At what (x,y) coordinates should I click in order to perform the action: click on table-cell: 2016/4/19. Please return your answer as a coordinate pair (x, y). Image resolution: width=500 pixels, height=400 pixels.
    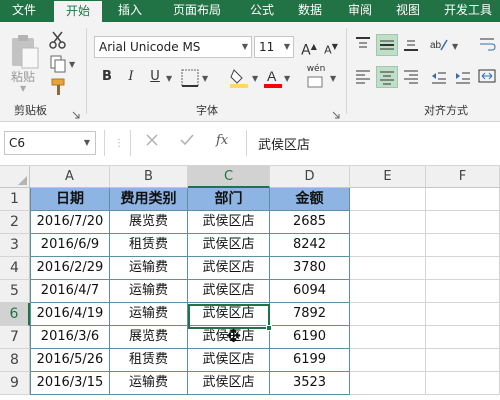
    Looking at the image, I should click on (70, 314).